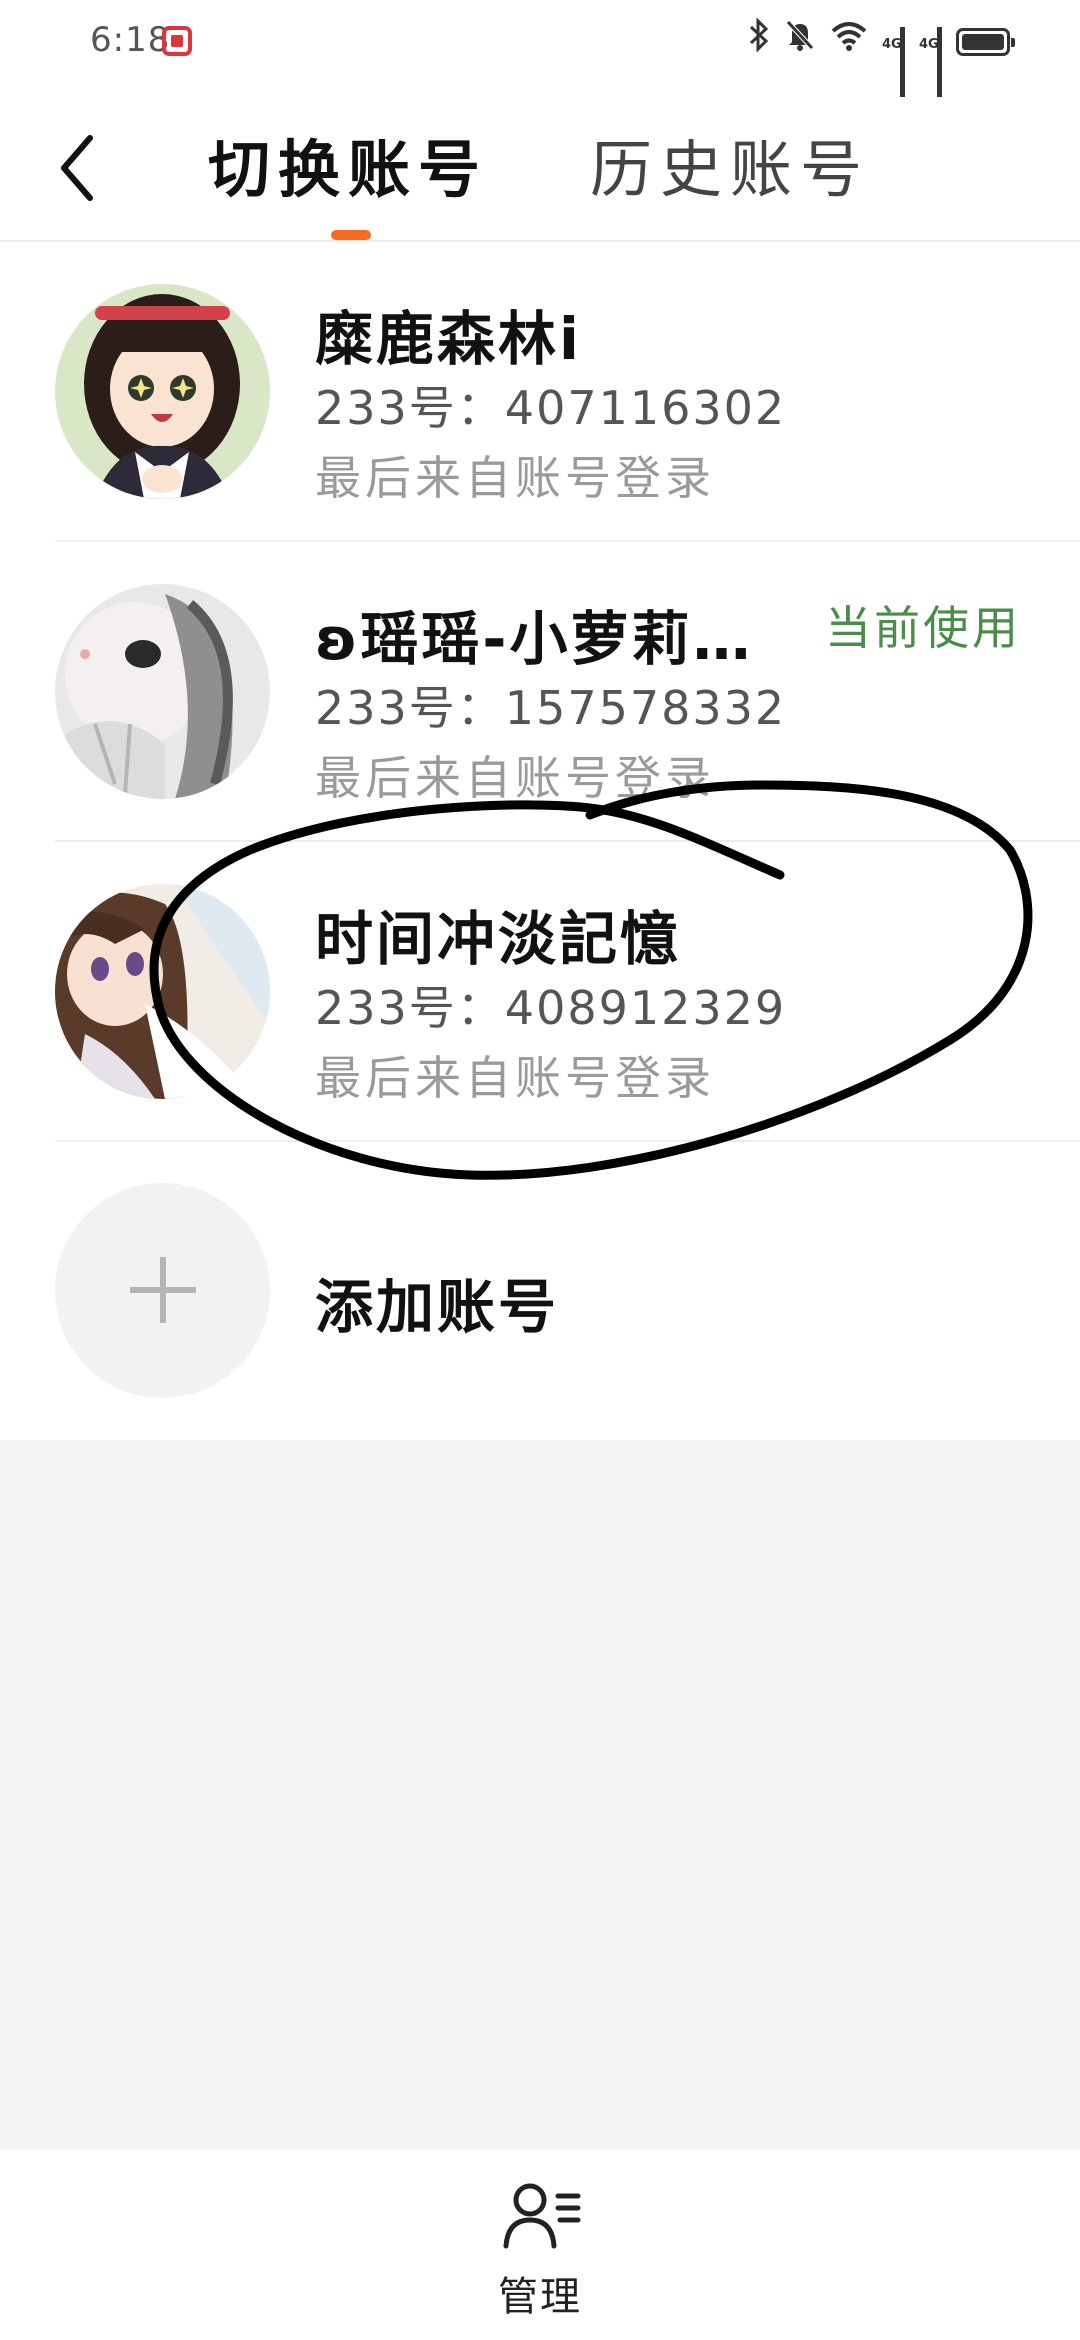 Image resolution: width=1080 pixels, height=2340 pixels. Describe the element at coordinates (540, 2297) in the screenshot. I see `manage-label: 管理` at that location.